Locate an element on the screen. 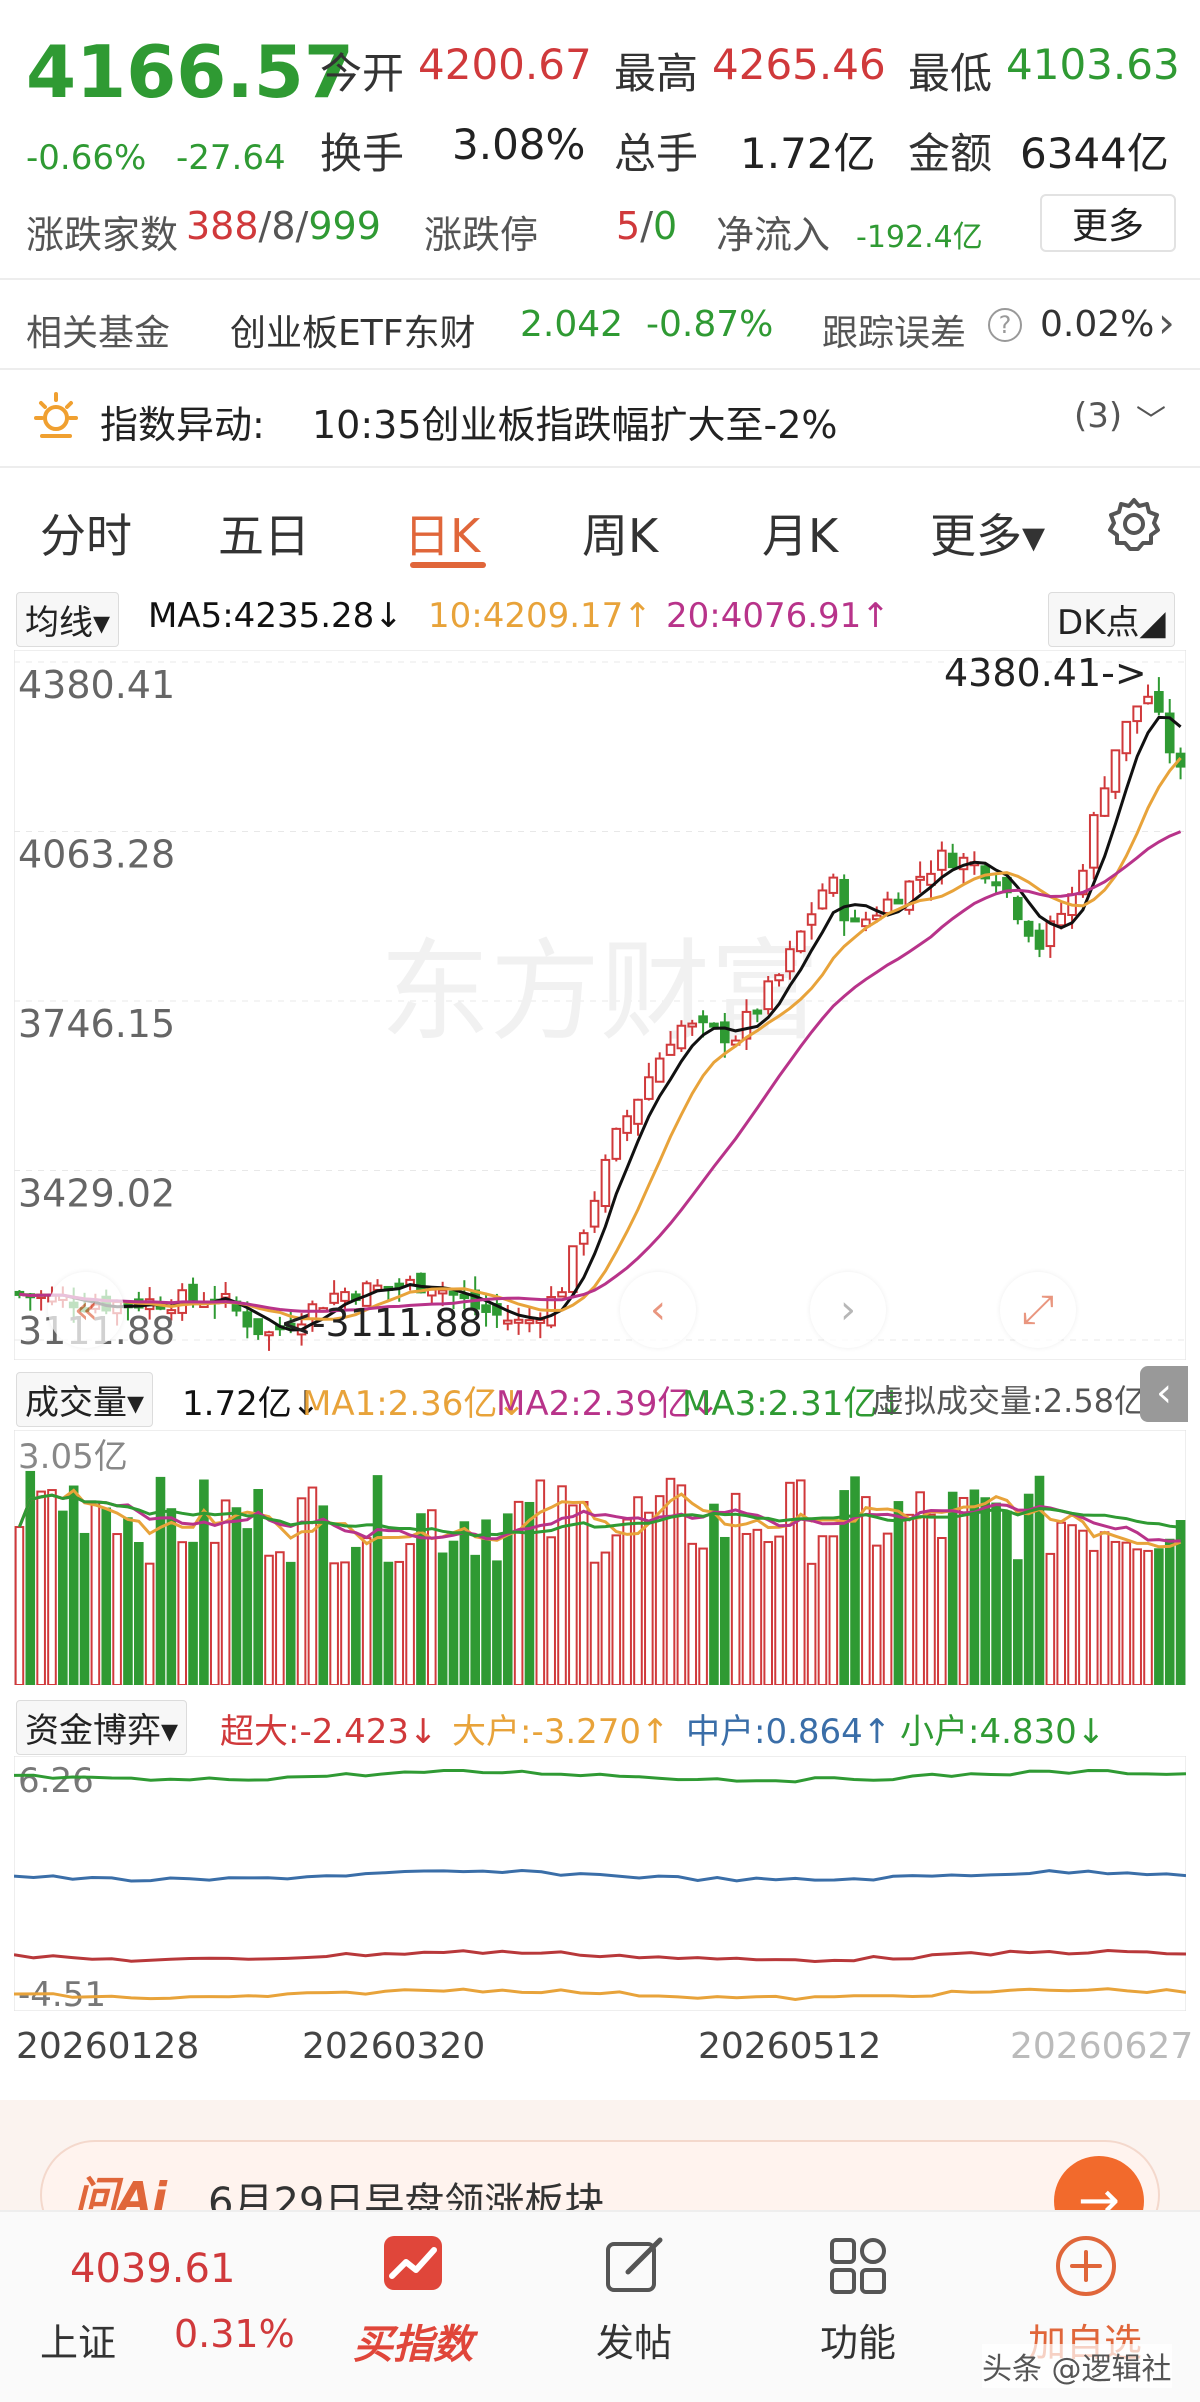  scroll-right-icon: › is located at coordinates (848, 1310).